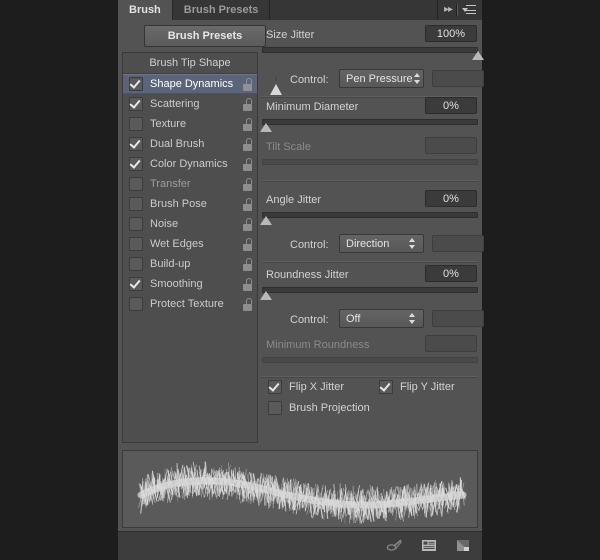 The width and height of the screenshot is (600, 560). What do you see at coordinates (451, 198) in the screenshot?
I see `angle-jitter-value: 0%` at bounding box center [451, 198].